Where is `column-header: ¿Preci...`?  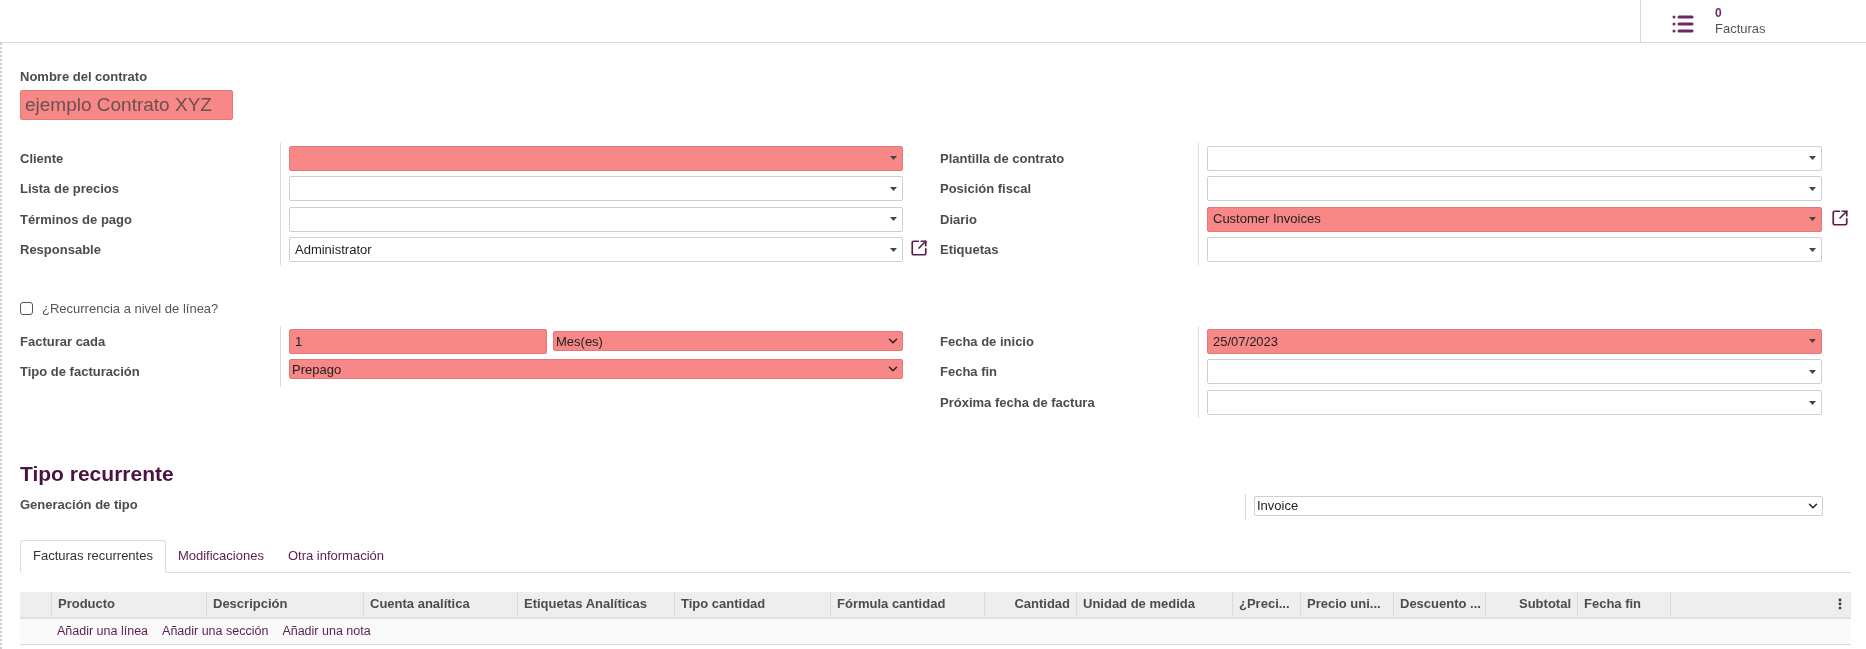 column-header: ¿Preci... is located at coordinates (1267, 604).